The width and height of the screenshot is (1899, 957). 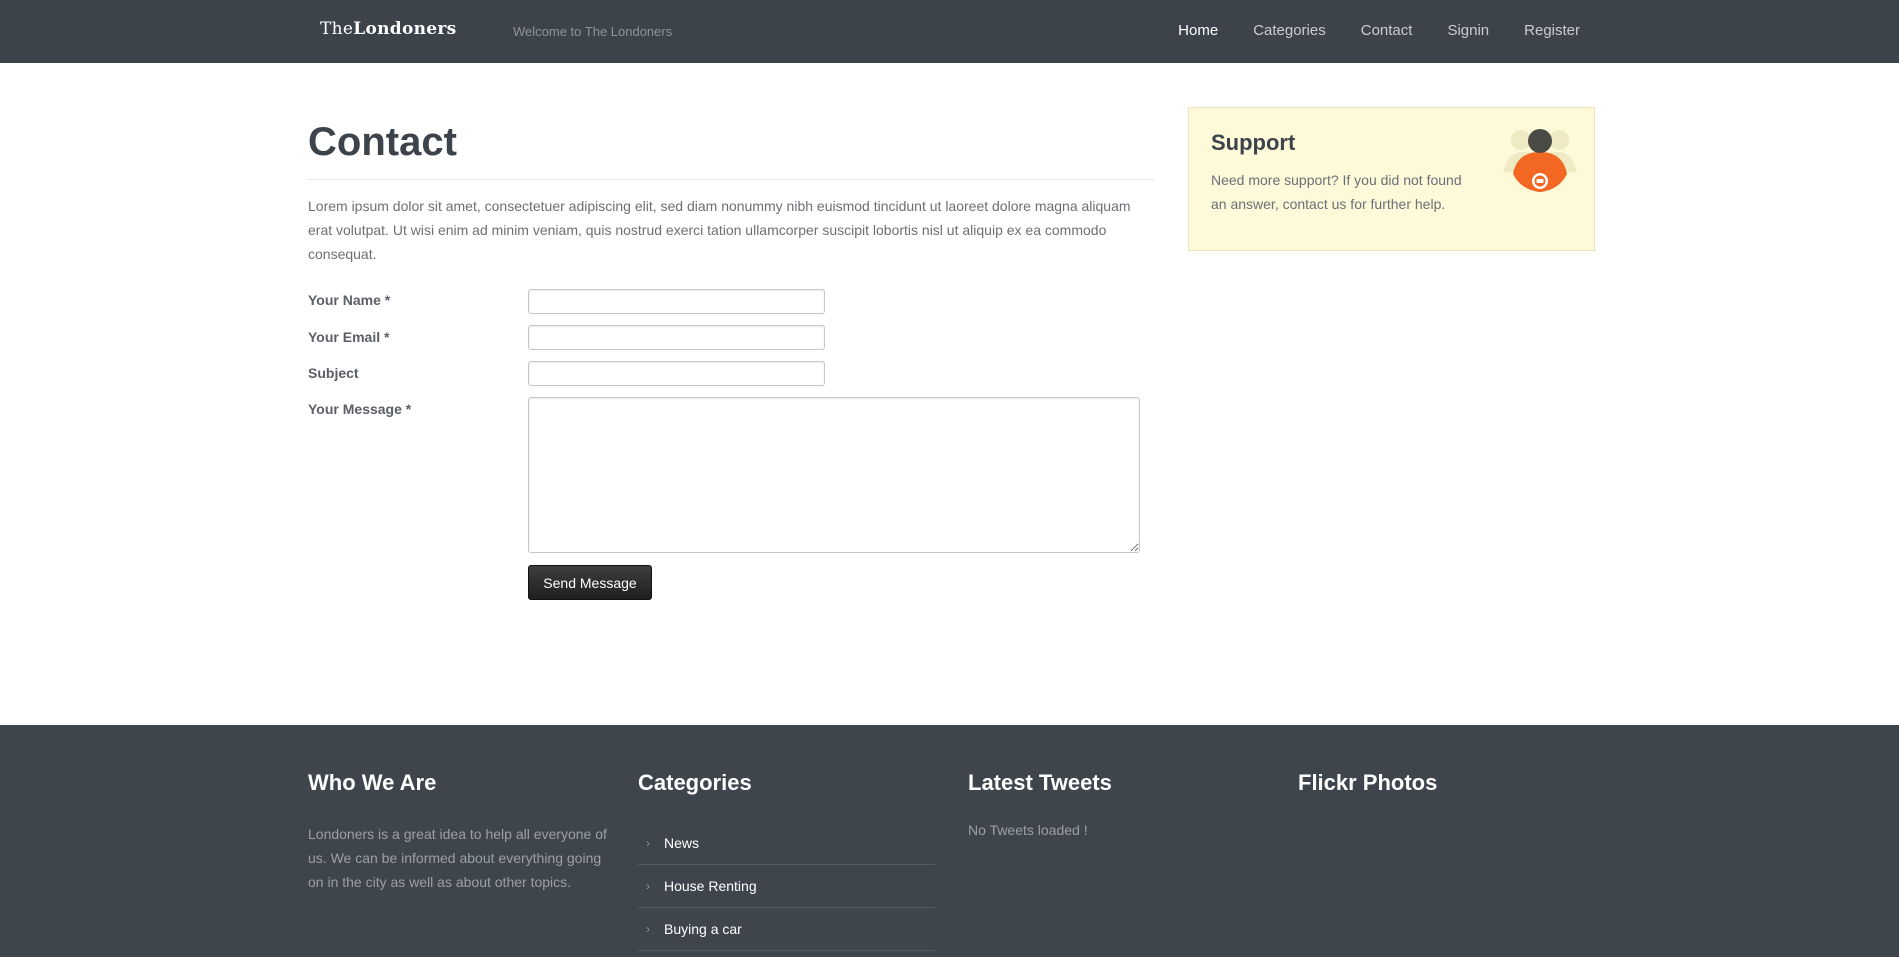 What do you see at coordinates (676, 337) in the screenshot?
I see `email-input` at bounding box center [676, 337].